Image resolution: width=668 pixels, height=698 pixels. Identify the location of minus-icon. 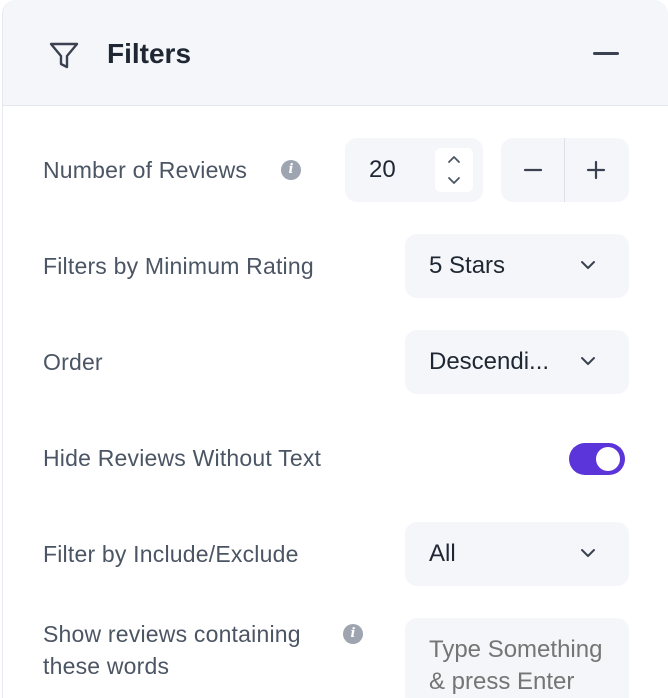
(606, 53).